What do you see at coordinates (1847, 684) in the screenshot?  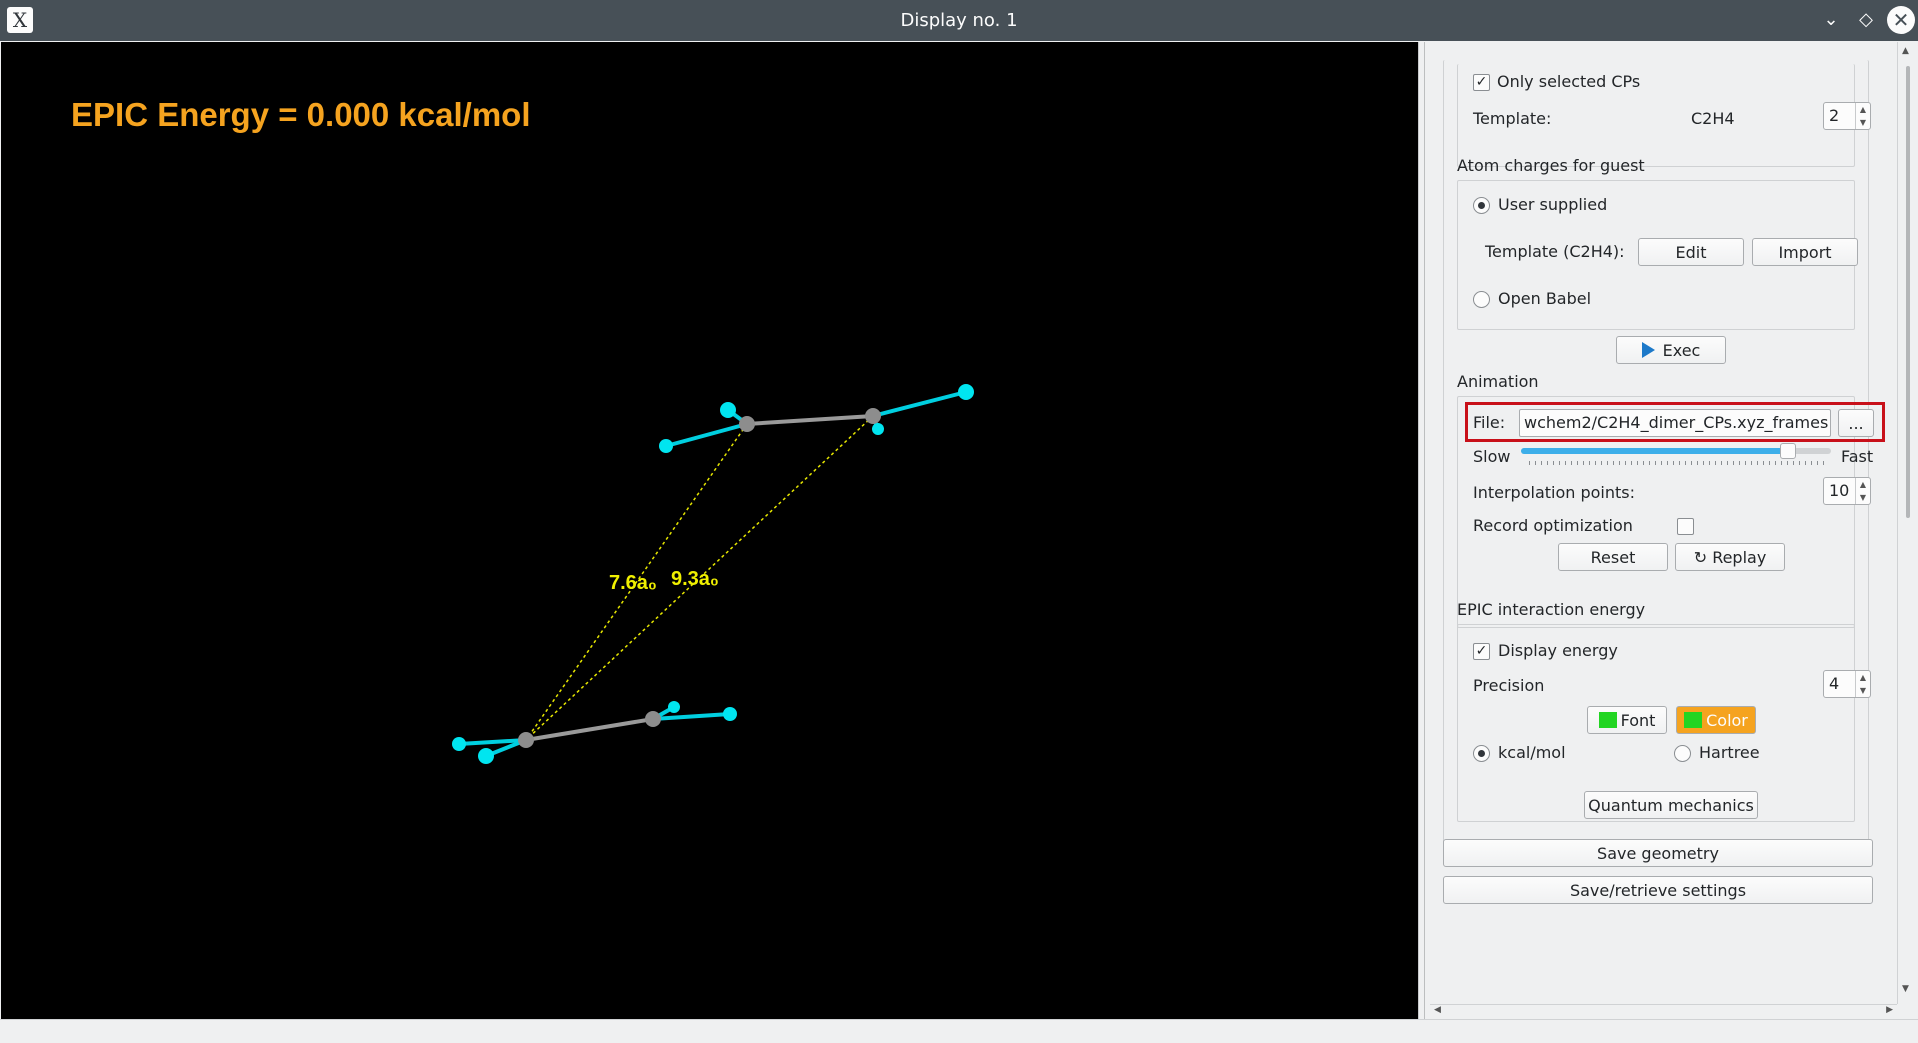 I see `precision-spinbox: 4 ▲ ▼` at bounding box center [1847, 684].